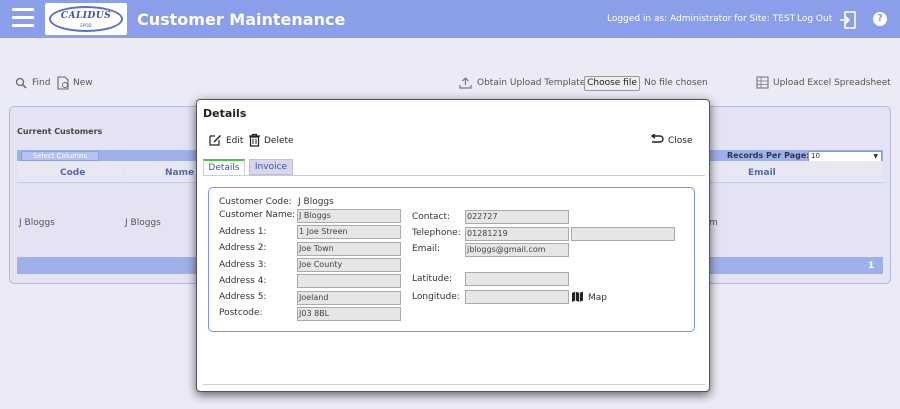 Image resolution: width=900 pixels, height=409 pixels. I want to click on table-cell-code: J Bloggs, so click(37, 223).